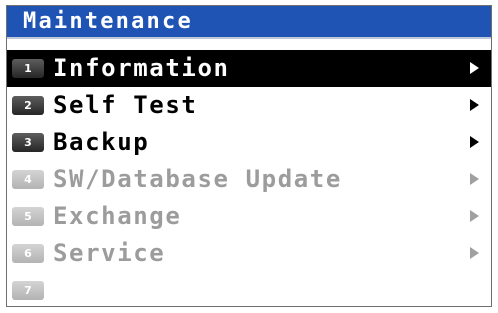 The height and width of the screenshot is (313, 498). Describe the element at coordinates (249, 253) in the screenshot. I see `menu-item-service: 6 Service` at that location.